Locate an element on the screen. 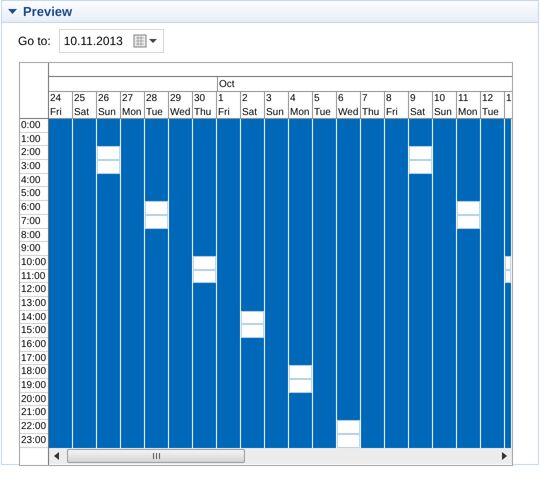  day-number: 25 is located at coordinates (85, 99).